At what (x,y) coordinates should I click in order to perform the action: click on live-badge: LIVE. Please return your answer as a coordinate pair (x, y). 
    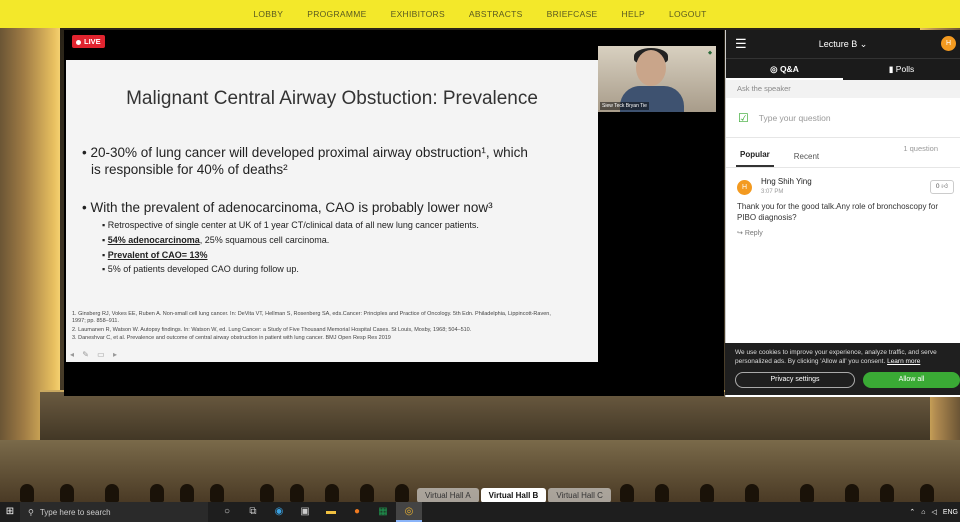
    Looking at the image, I should click on (88, 41).